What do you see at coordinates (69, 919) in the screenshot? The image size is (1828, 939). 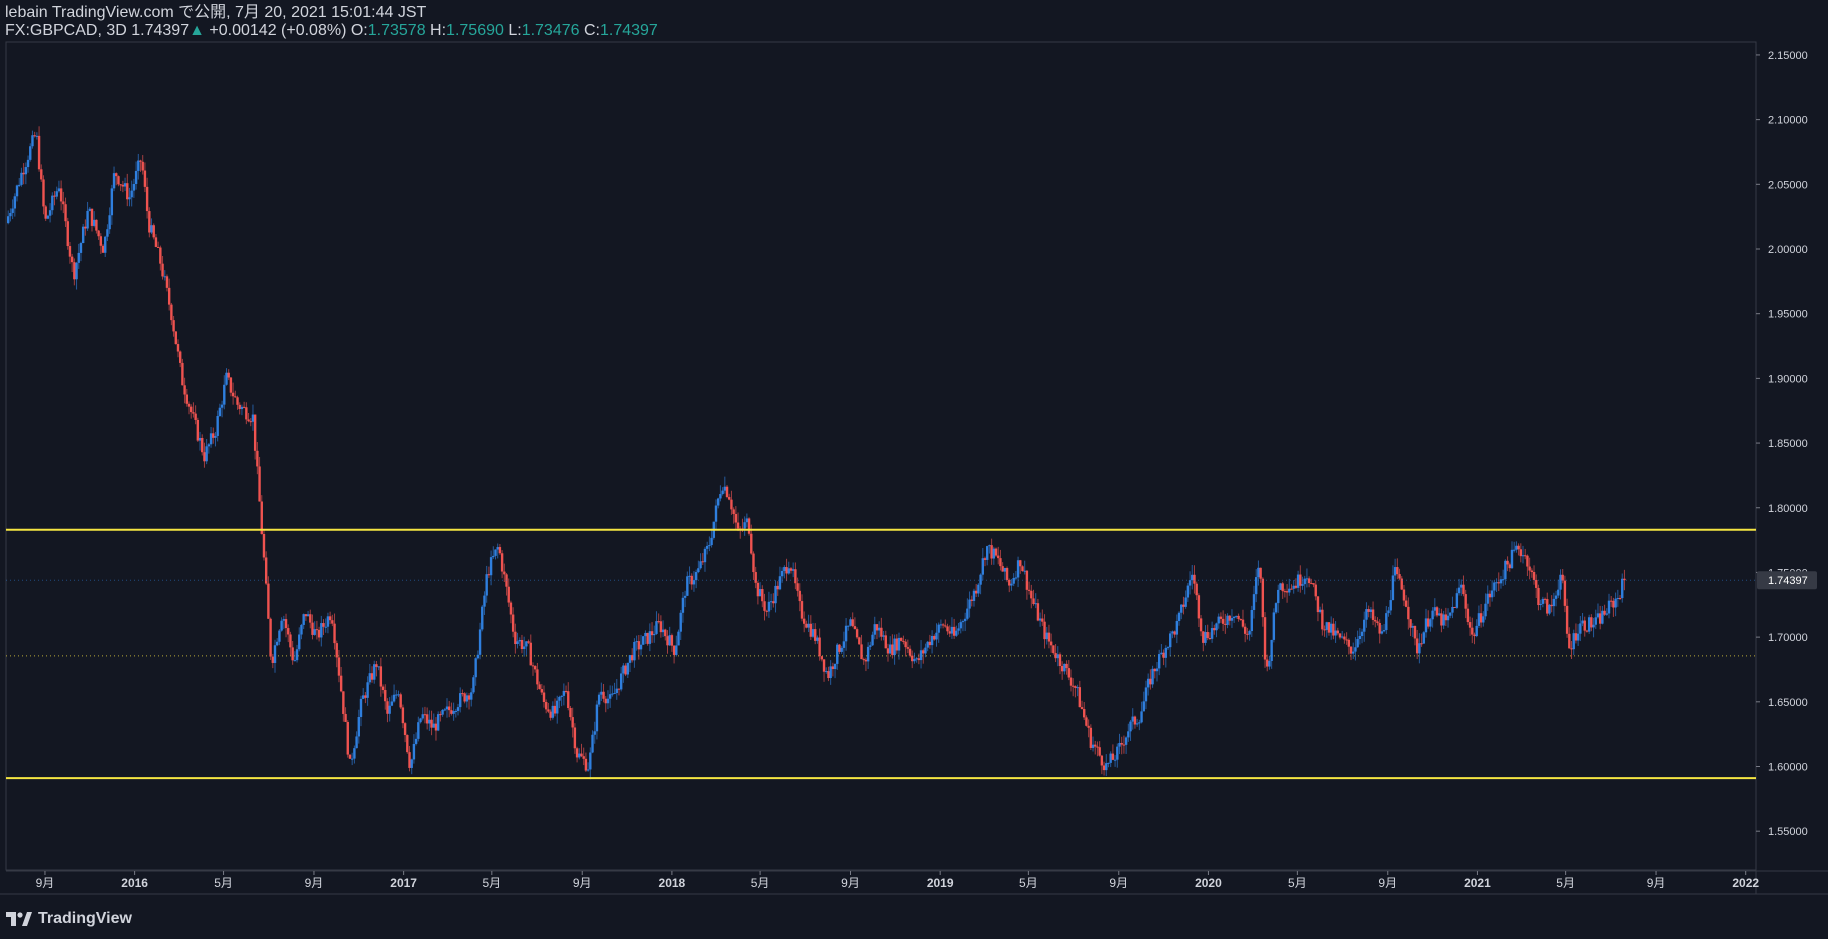 I see `tradingview-logo: TradingView` at bounding box center [69, 919].